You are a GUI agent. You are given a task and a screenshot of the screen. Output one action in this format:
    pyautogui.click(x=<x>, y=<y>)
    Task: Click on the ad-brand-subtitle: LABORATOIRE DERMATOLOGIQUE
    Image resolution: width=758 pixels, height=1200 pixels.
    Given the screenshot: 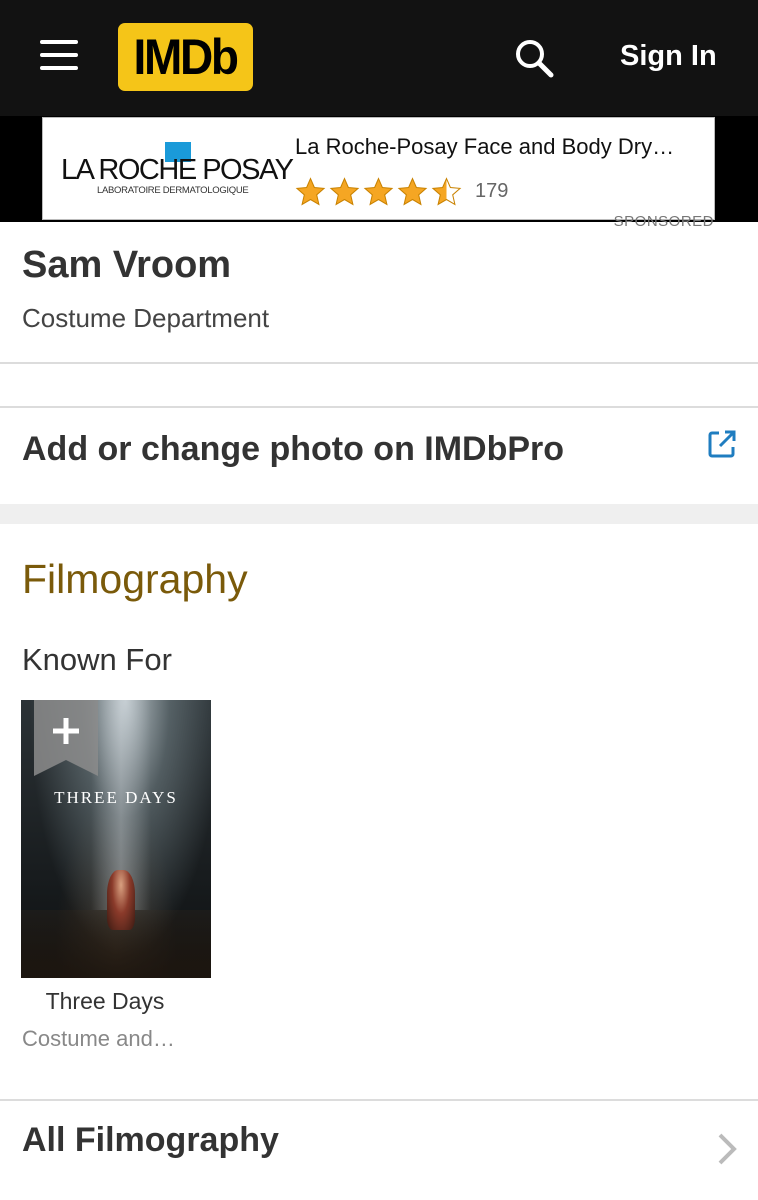 What is the action you would take?
    pyautogui.click(x=173, y=190)
    